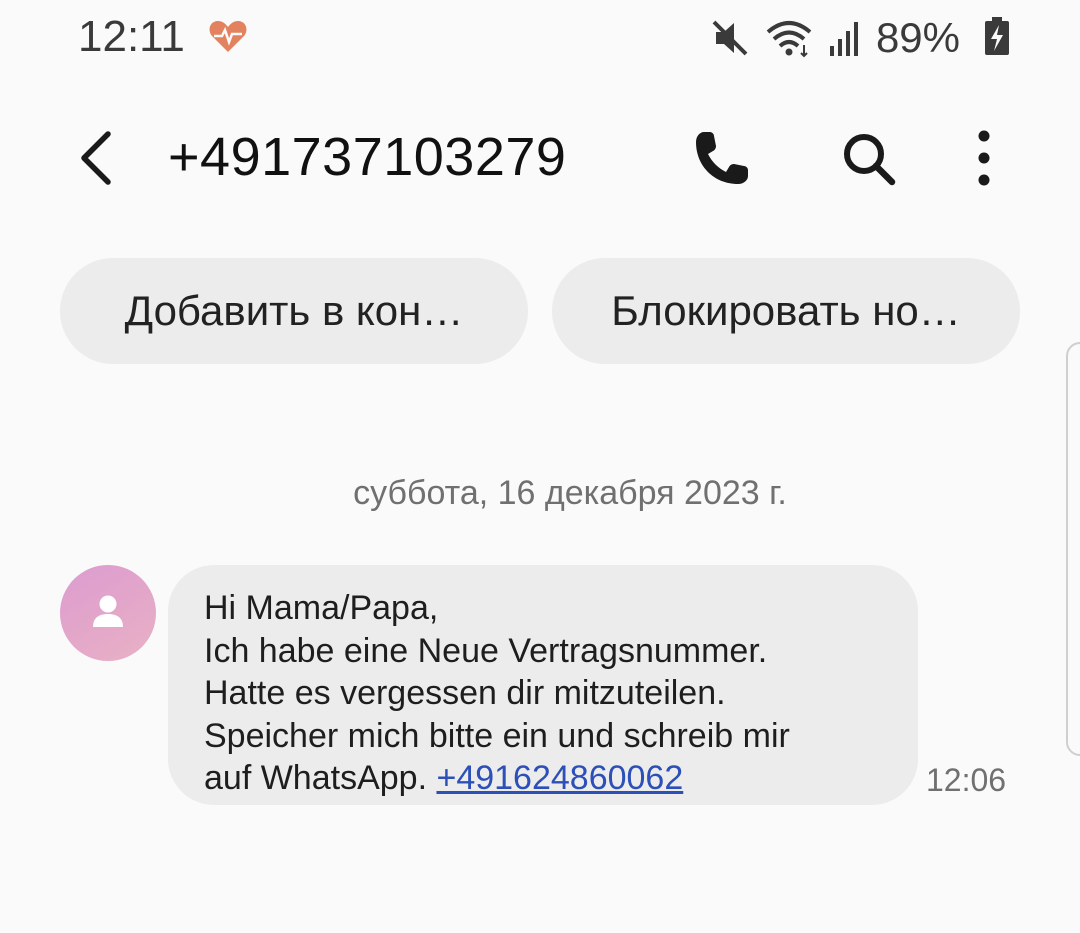 The width and height of the screenshot is (1080, 933). I want to click on search-button, so click(868, 158).